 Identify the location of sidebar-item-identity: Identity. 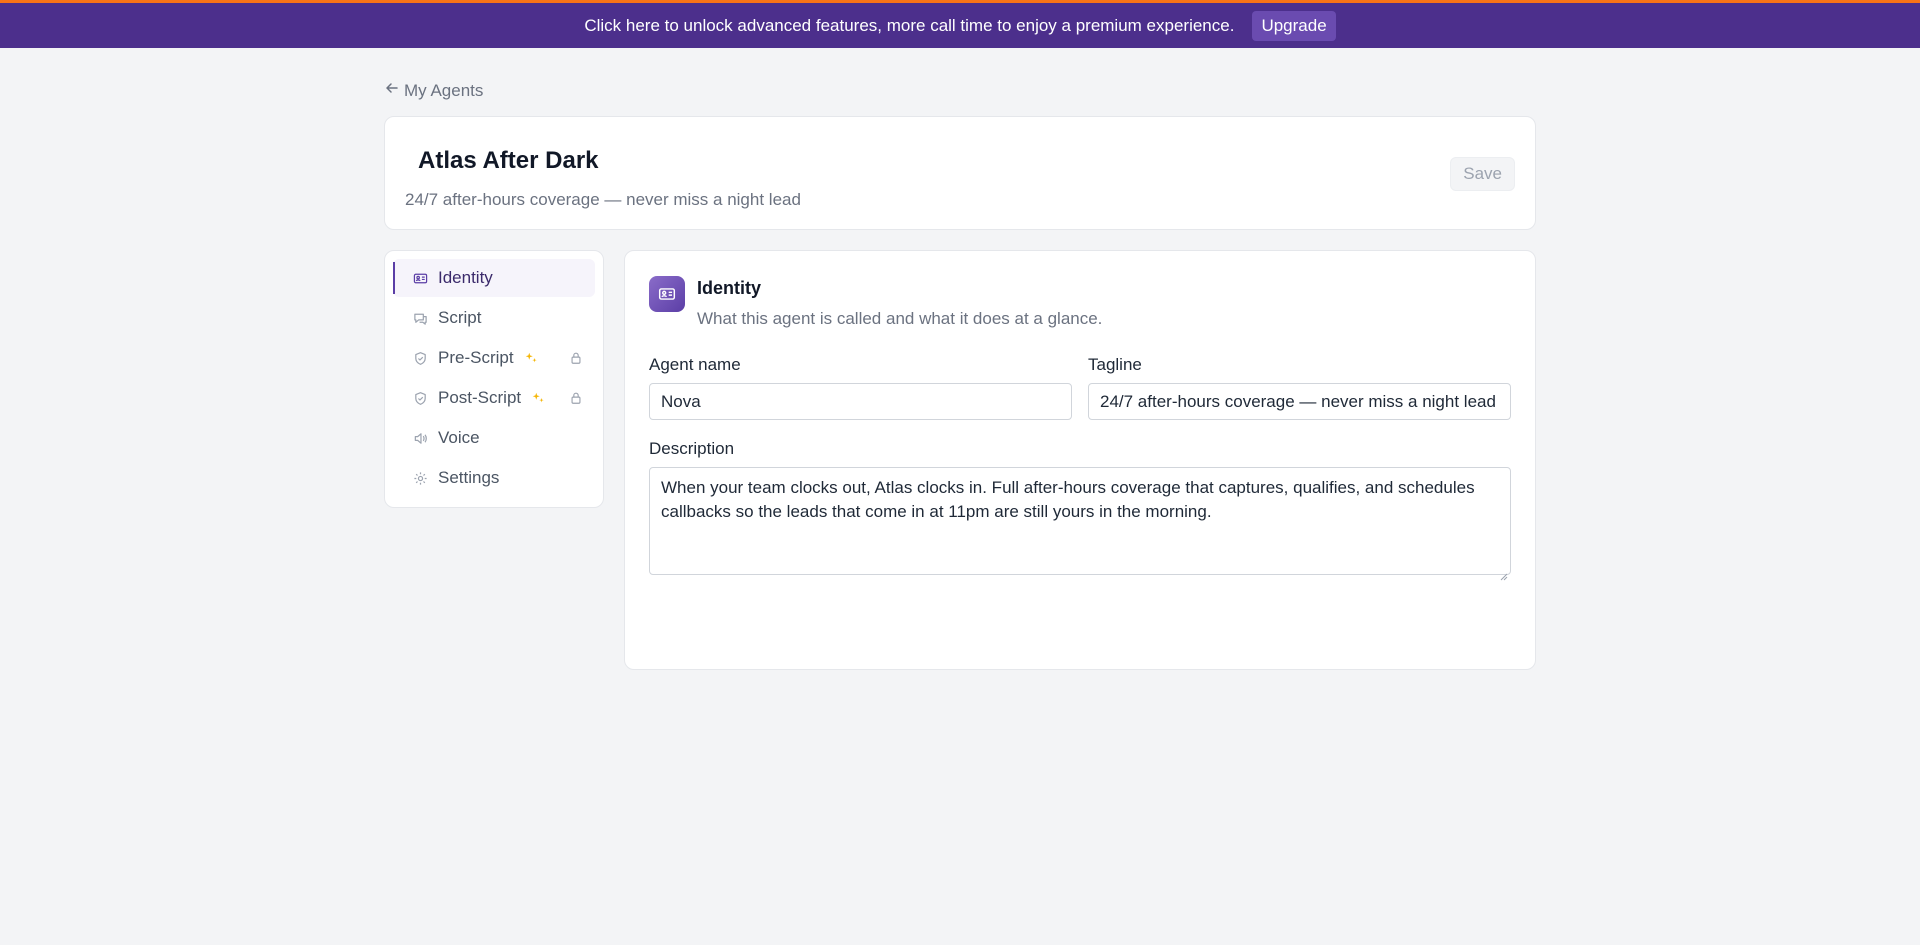
(494, 278).